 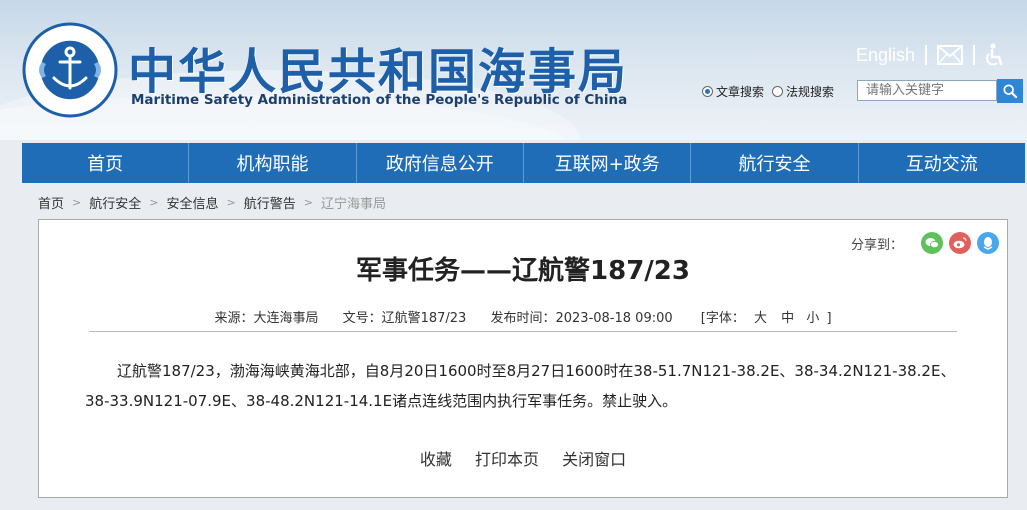 What do you see at coordinates (608, 163) in the screenshot?
I see `nav-item-internet-services: 互联网+政务` at bounding box center [608, 163].